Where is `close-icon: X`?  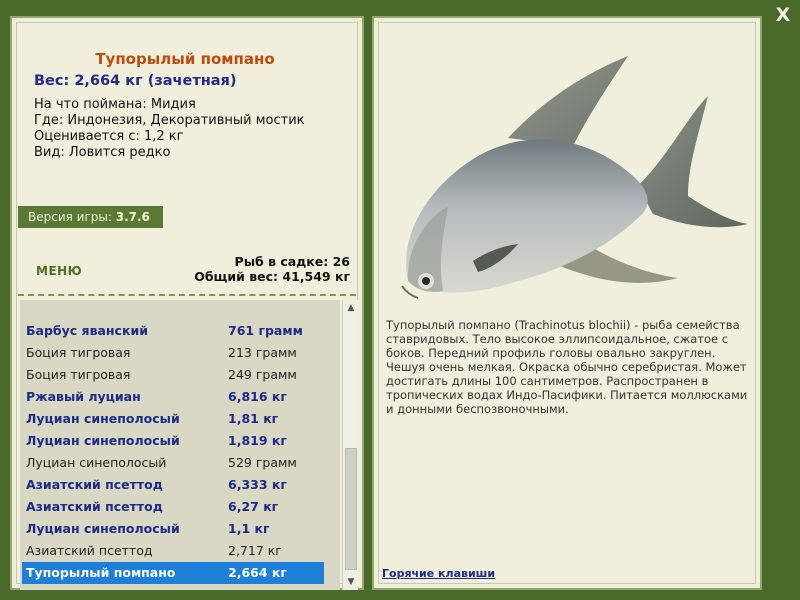 close-icon: X is located at coordinates (783, 15).